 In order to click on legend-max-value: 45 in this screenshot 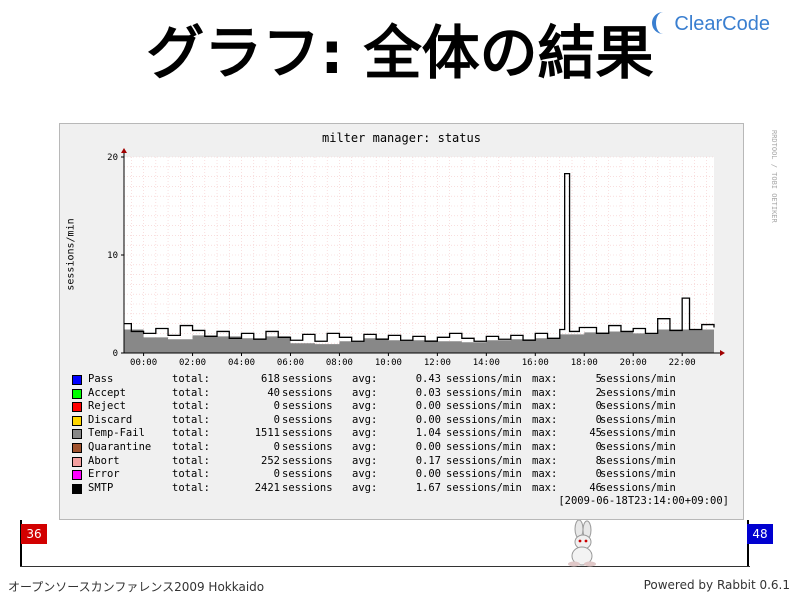, I will do `click(595, 433)`.